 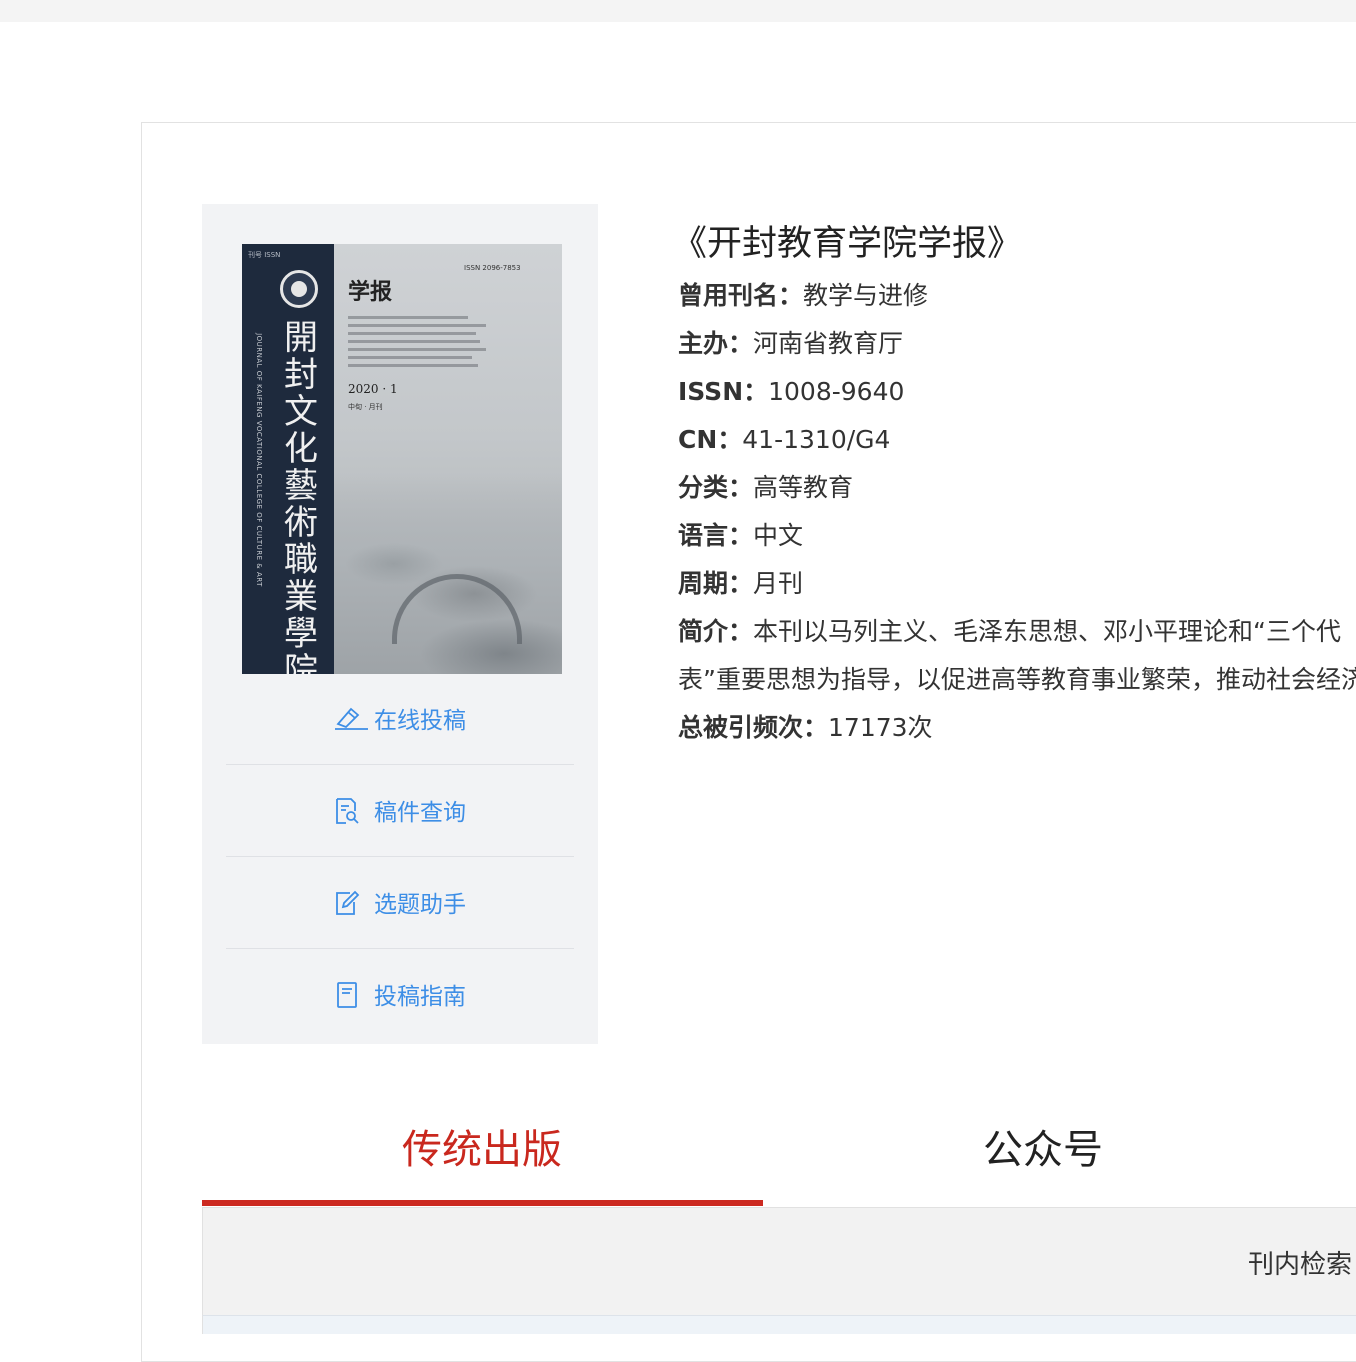 What do you see at coordinates (805, 727) in the screenshot?
I see `info-citations: 总被引频次：17173次` at bounding box center [805, 727].